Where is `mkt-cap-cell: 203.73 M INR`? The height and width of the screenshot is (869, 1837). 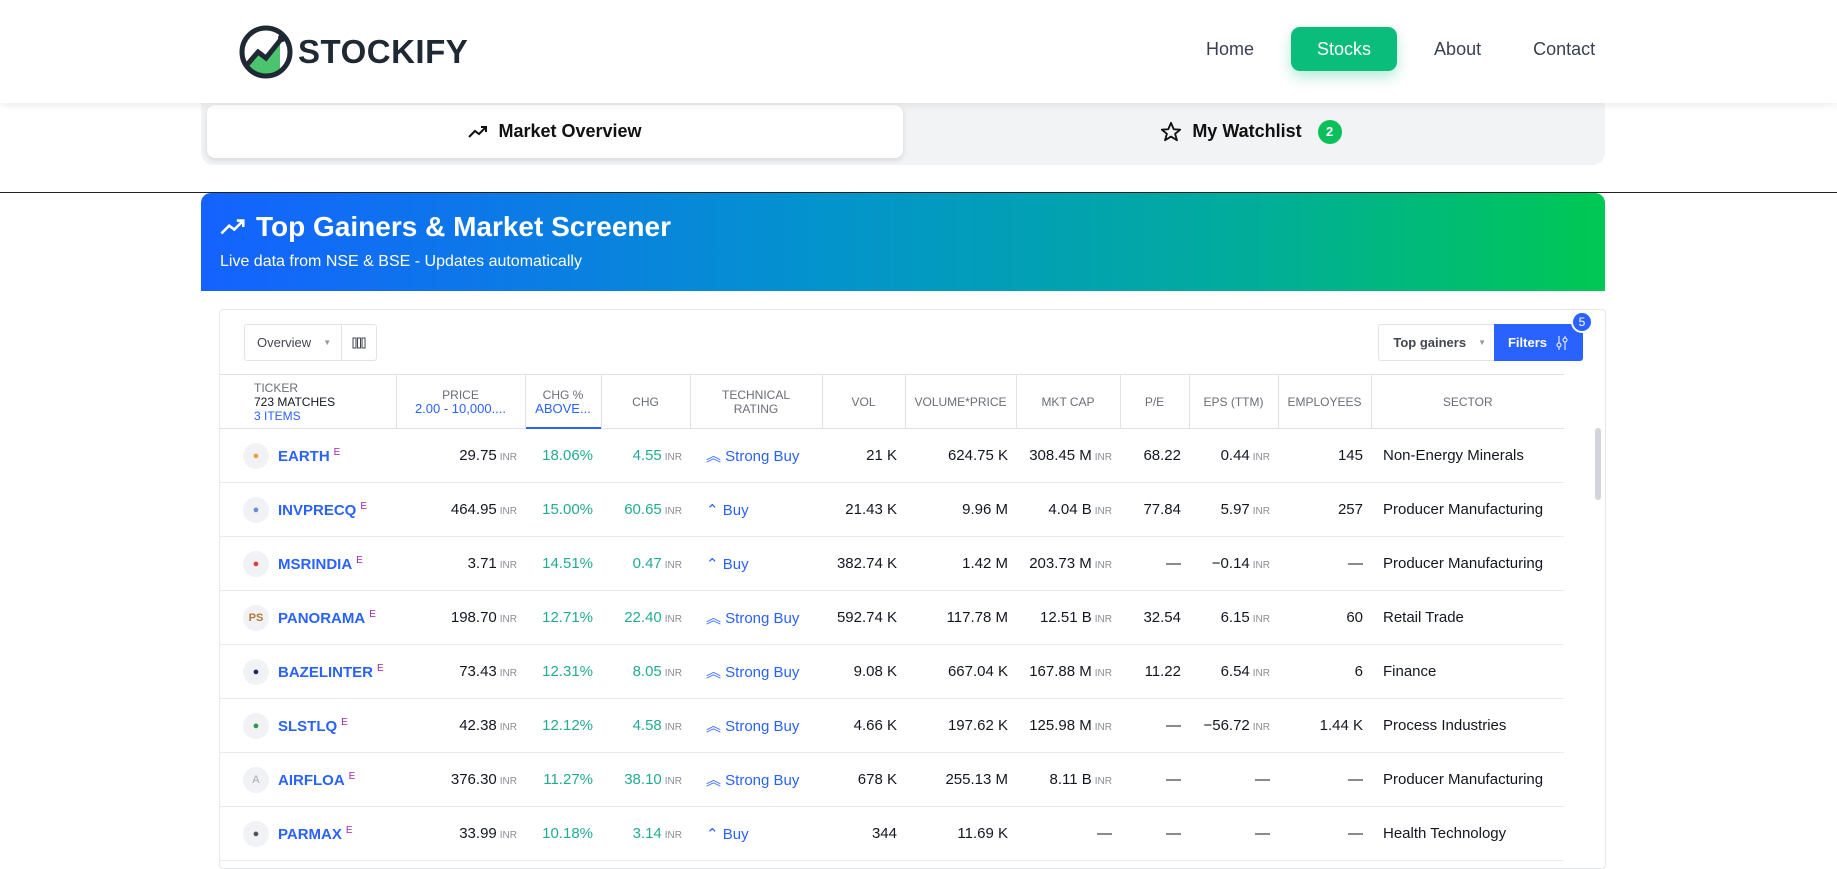
mkt-cap-cell: 203.73 M INR is located at coordinates (1068, 563).